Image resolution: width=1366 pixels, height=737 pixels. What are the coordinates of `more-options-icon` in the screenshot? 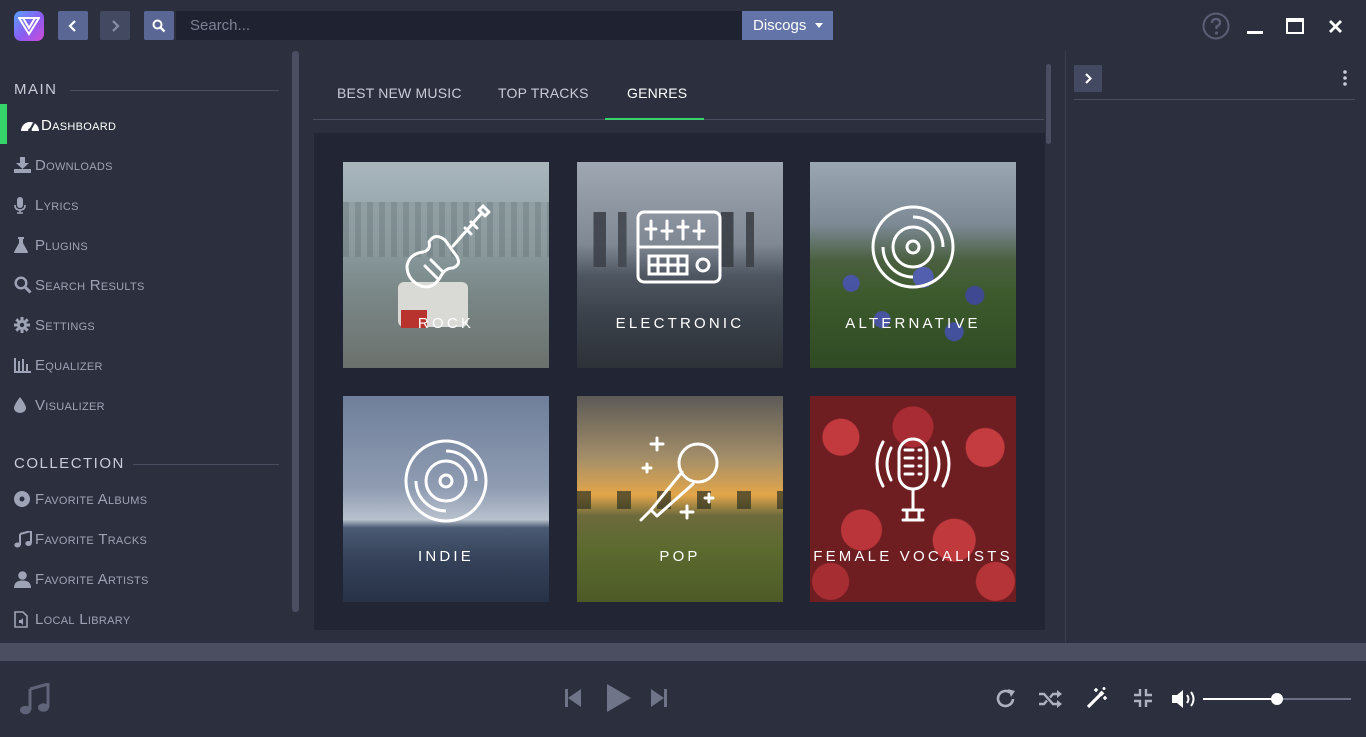 It's located at (1345, 78).